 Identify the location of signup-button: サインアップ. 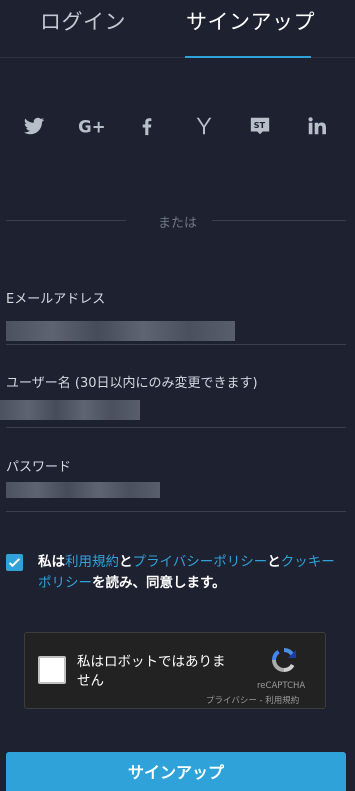
(176, 771).